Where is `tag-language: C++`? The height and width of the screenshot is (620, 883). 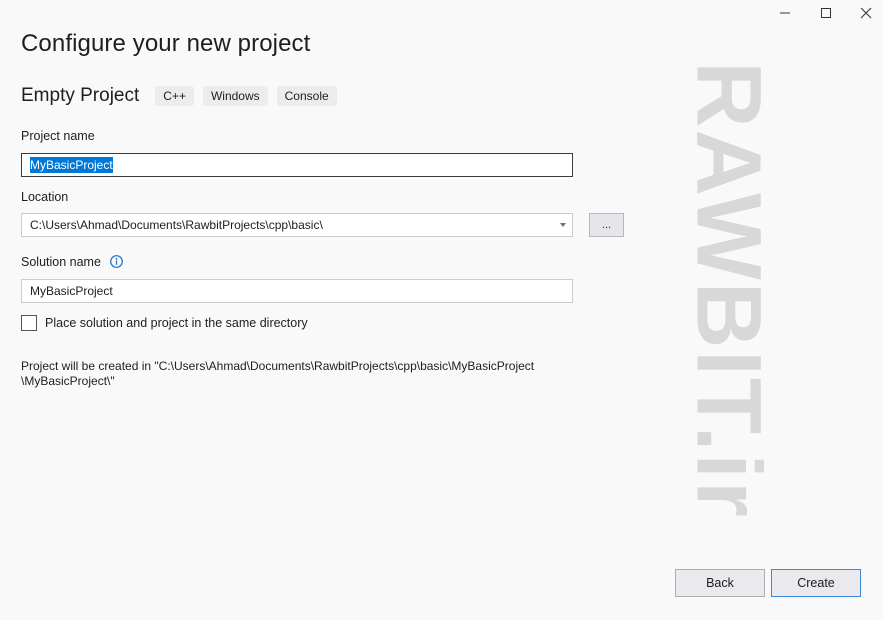 tag-language: C++ is located at coordinates (174, 96).